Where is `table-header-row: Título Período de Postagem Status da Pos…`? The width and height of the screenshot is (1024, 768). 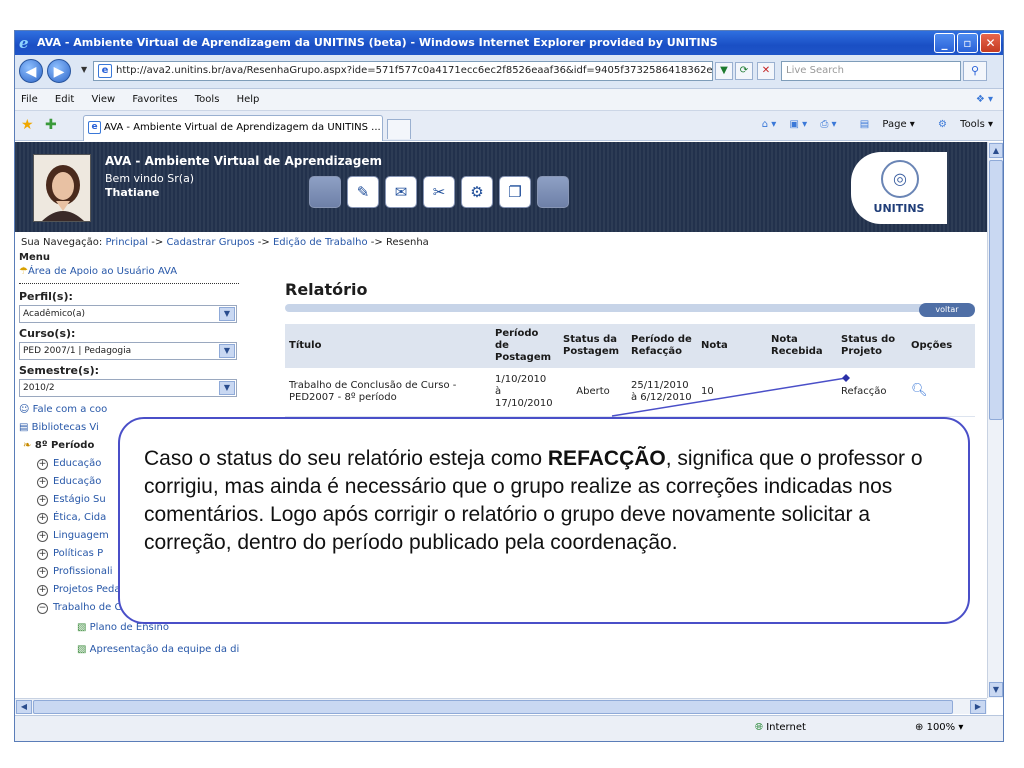
table-header-row: Título Período de Postagem Status da Pos… is located at coordinates (630, 346).